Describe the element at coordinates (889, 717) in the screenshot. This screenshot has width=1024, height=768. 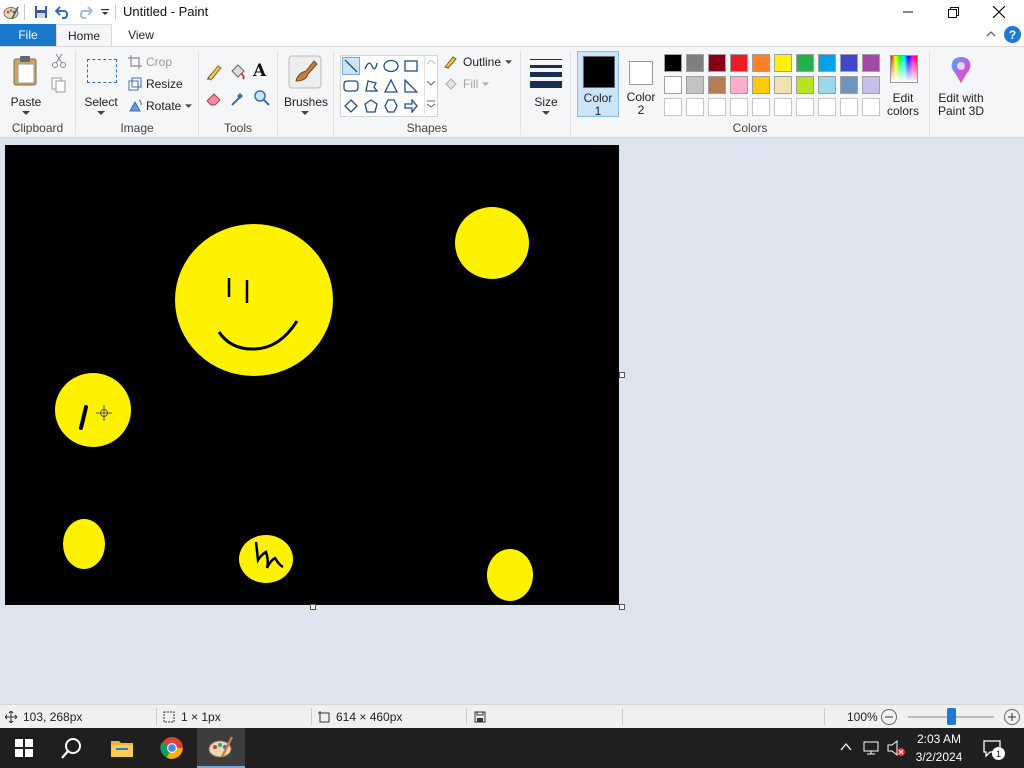
I see `zoom-out-icon` at that location.